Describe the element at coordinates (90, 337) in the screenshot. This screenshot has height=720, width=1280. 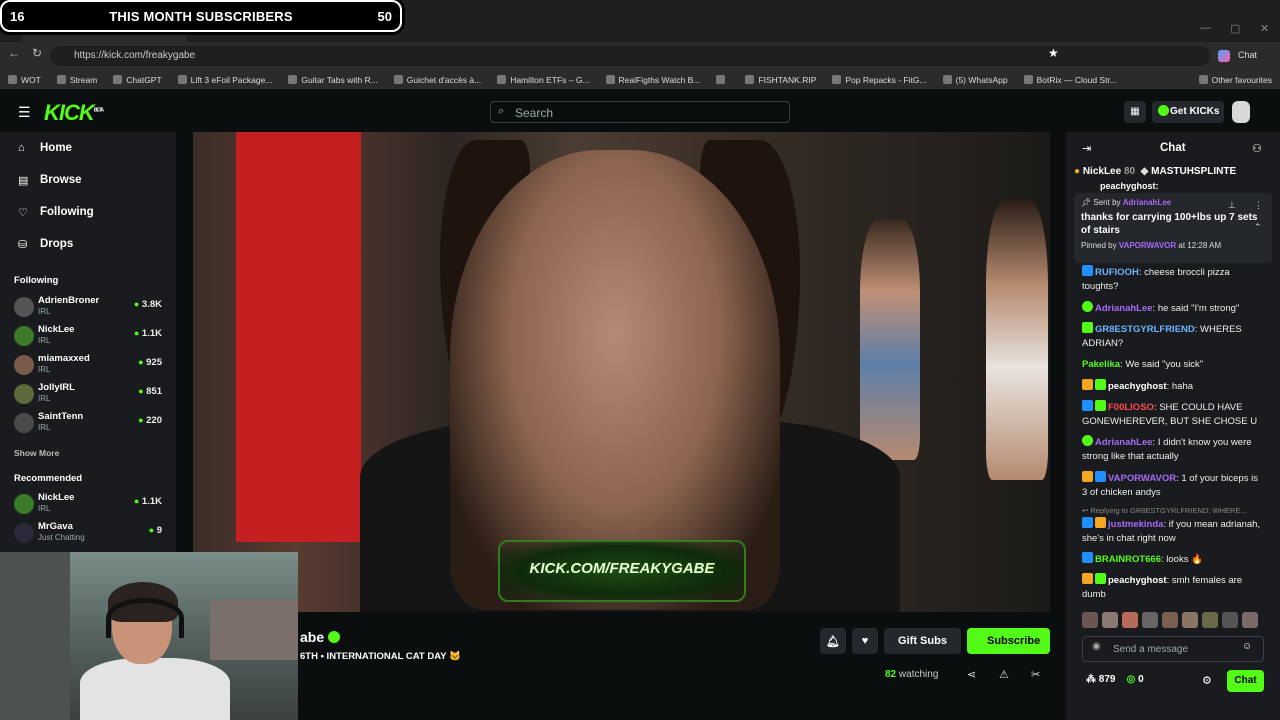
I see `followed-channel: NickLee IRL ● 1.1K` at that location.